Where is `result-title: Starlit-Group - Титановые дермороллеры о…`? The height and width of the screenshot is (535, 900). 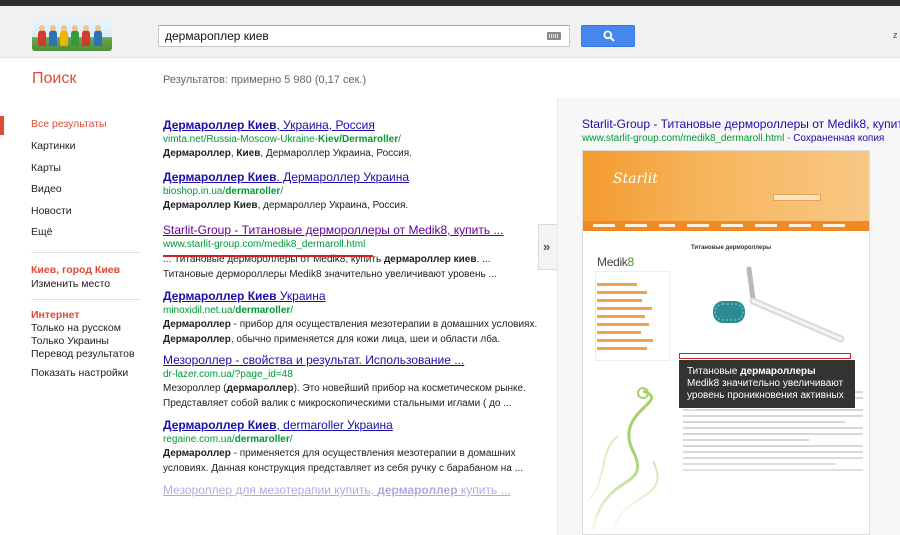
result-title: Starlit-Group - Титановые дермороллеры о… is located at coordinates (348, 230).